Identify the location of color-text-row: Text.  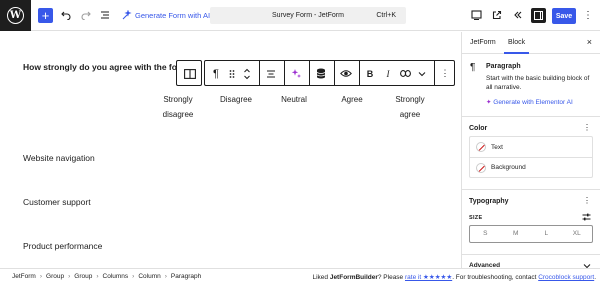
(531, 147).